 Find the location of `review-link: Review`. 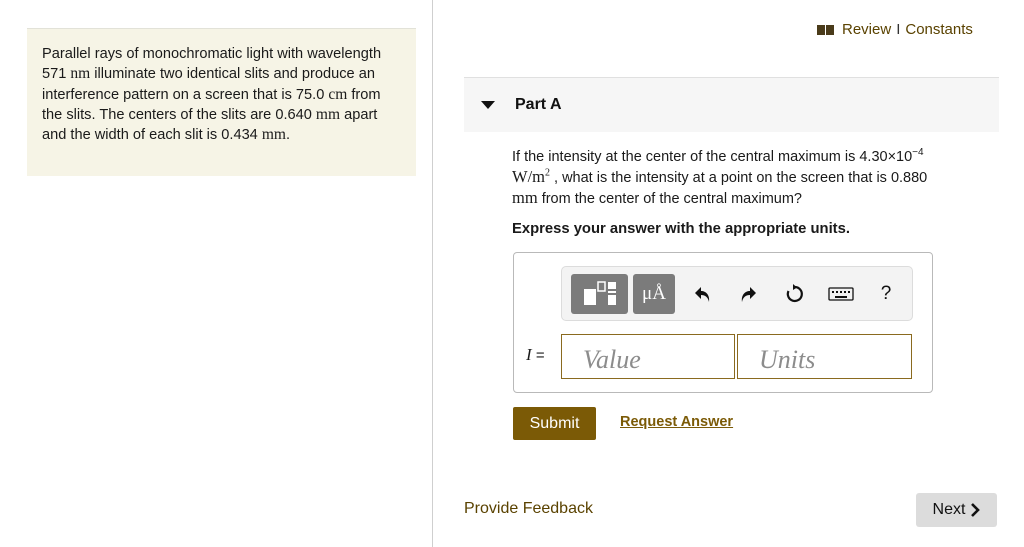

review-link: Review is located at coordinates (866, 29).